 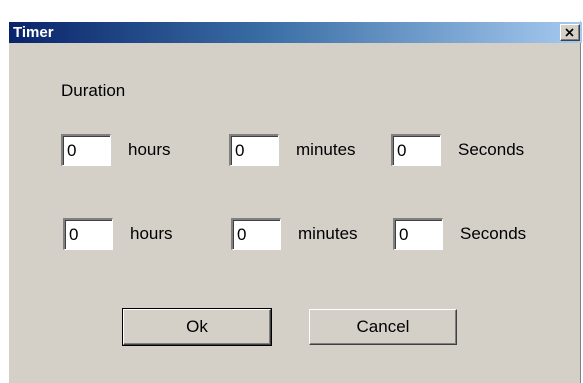 I want to click on row1-hours-label: hours, so click(x=149, y=149).